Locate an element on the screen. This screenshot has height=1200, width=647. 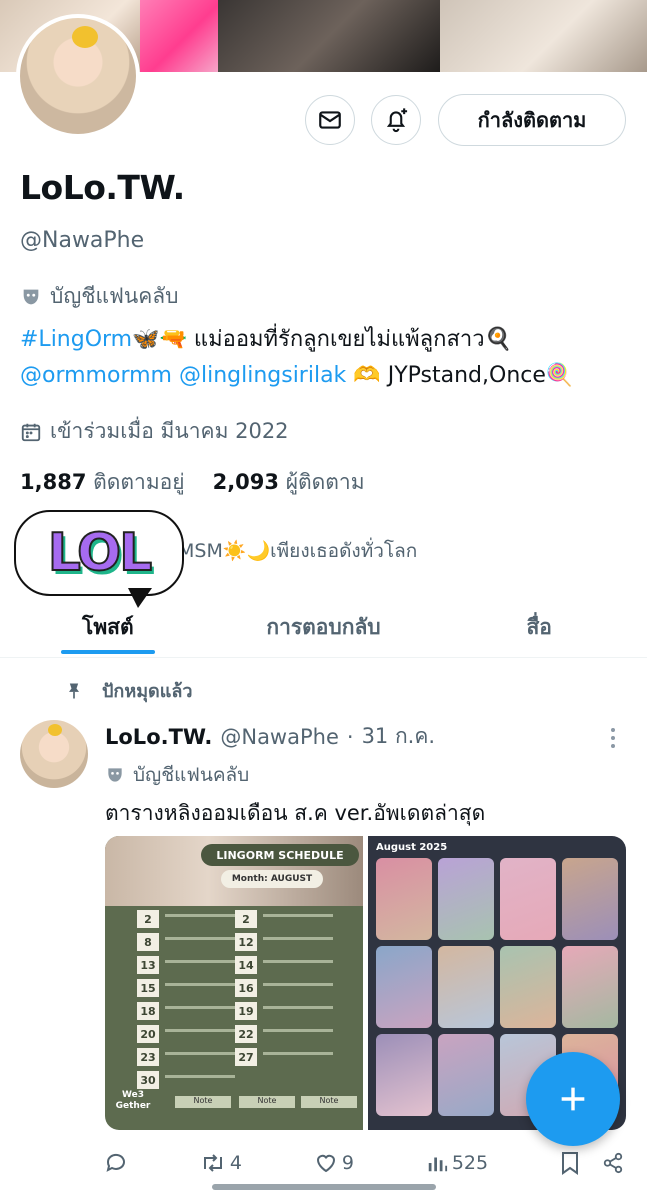
views-count: 525 is located at coordinates (470, 1163).